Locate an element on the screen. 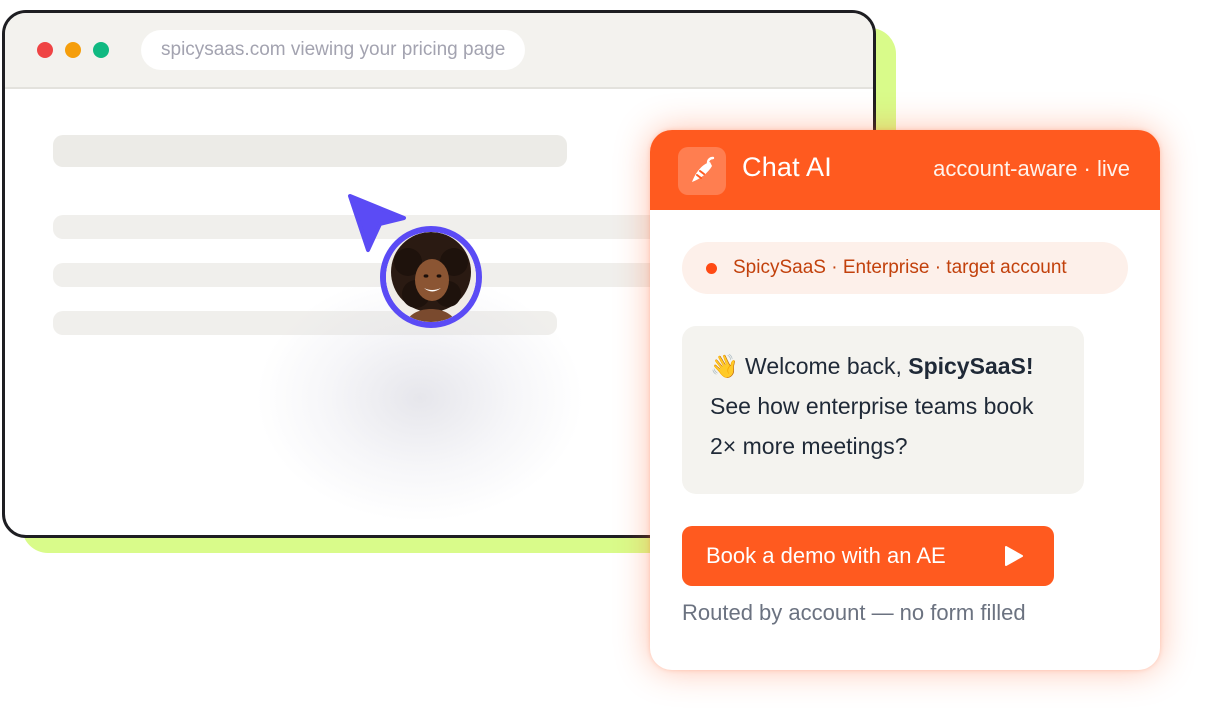 The width and height of the screenshot is (1228, 728). skeleton-heading is located at coordinates (310, 151).